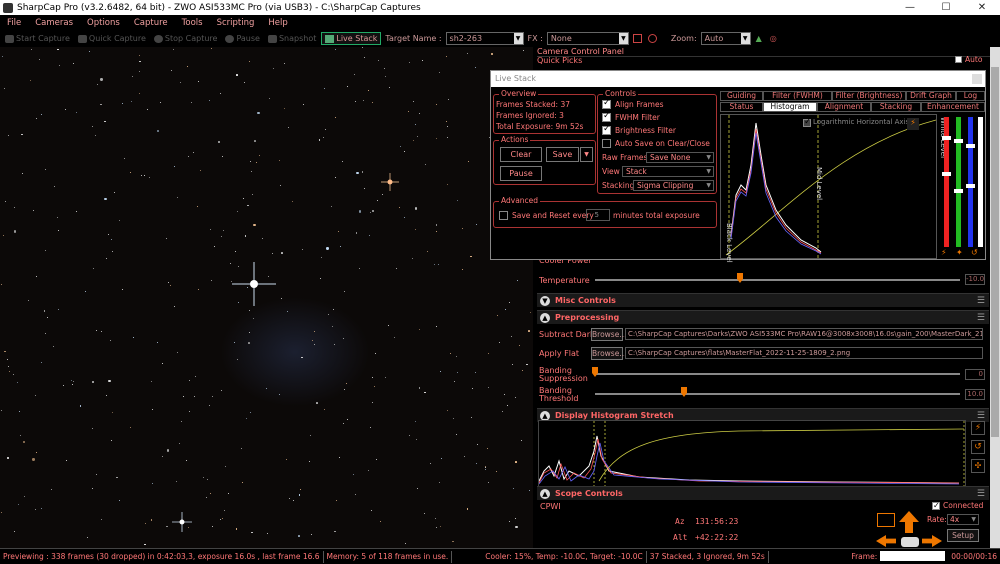  What do you see at coordinates (869, 96) in the screenshot?
I see `tab-filter-brightness: Filter (Brightness)` at bounding box center [869, 96].